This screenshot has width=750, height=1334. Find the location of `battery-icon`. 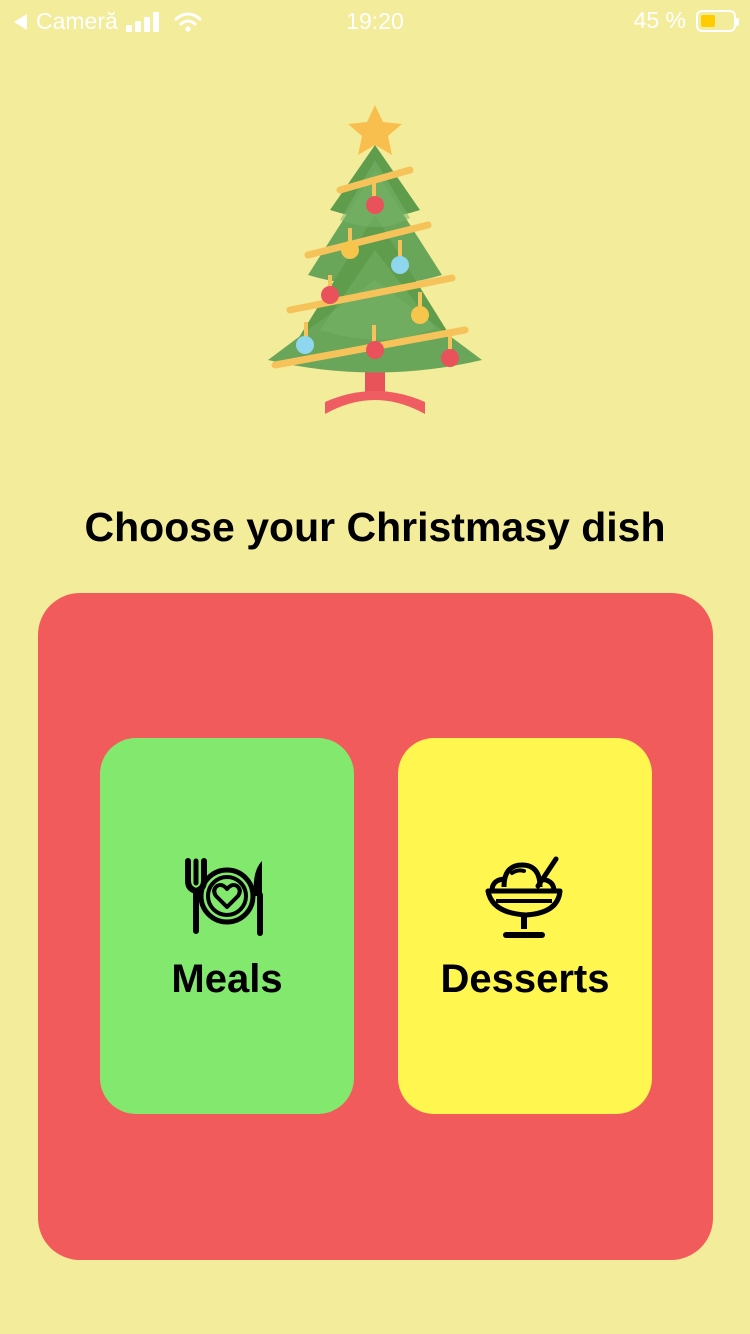

battery-icon is located at coordinates (717, 20).